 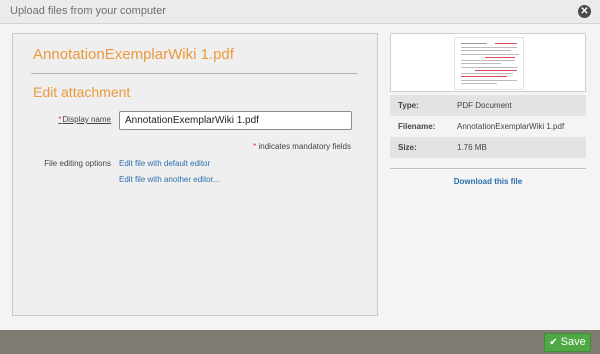 I want to click on mandatory-note-text: indicates mandatory fields, so click(x=304, y=146).